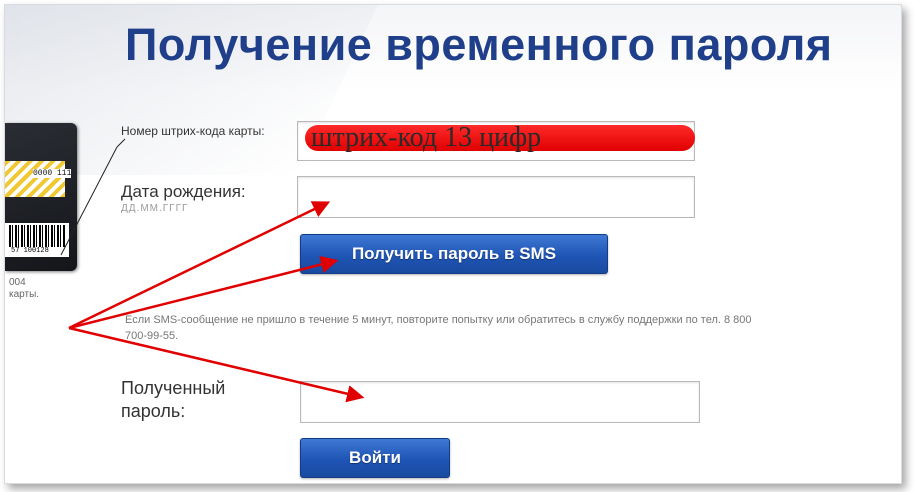 This screenshot has height=492, width=914. What do you see at coordinates (216, 364) in the screenshot?
I see `arrow-to-password-field` at bounding box center [216, 364].